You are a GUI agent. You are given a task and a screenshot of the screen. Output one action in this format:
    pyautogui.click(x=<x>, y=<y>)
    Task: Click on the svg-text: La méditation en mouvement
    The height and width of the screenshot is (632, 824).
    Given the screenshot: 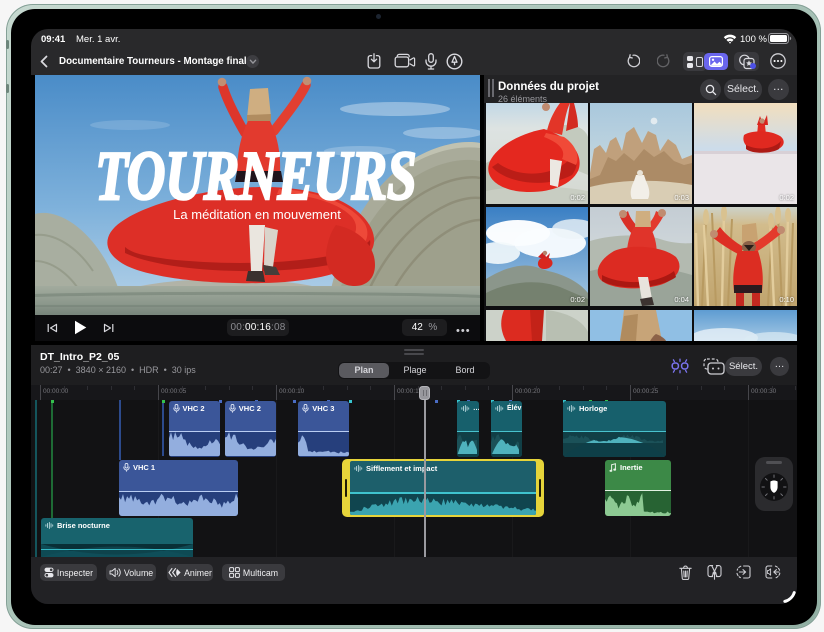 What is the action you would take?
    pyautogui.click(x=257, y=214)
    